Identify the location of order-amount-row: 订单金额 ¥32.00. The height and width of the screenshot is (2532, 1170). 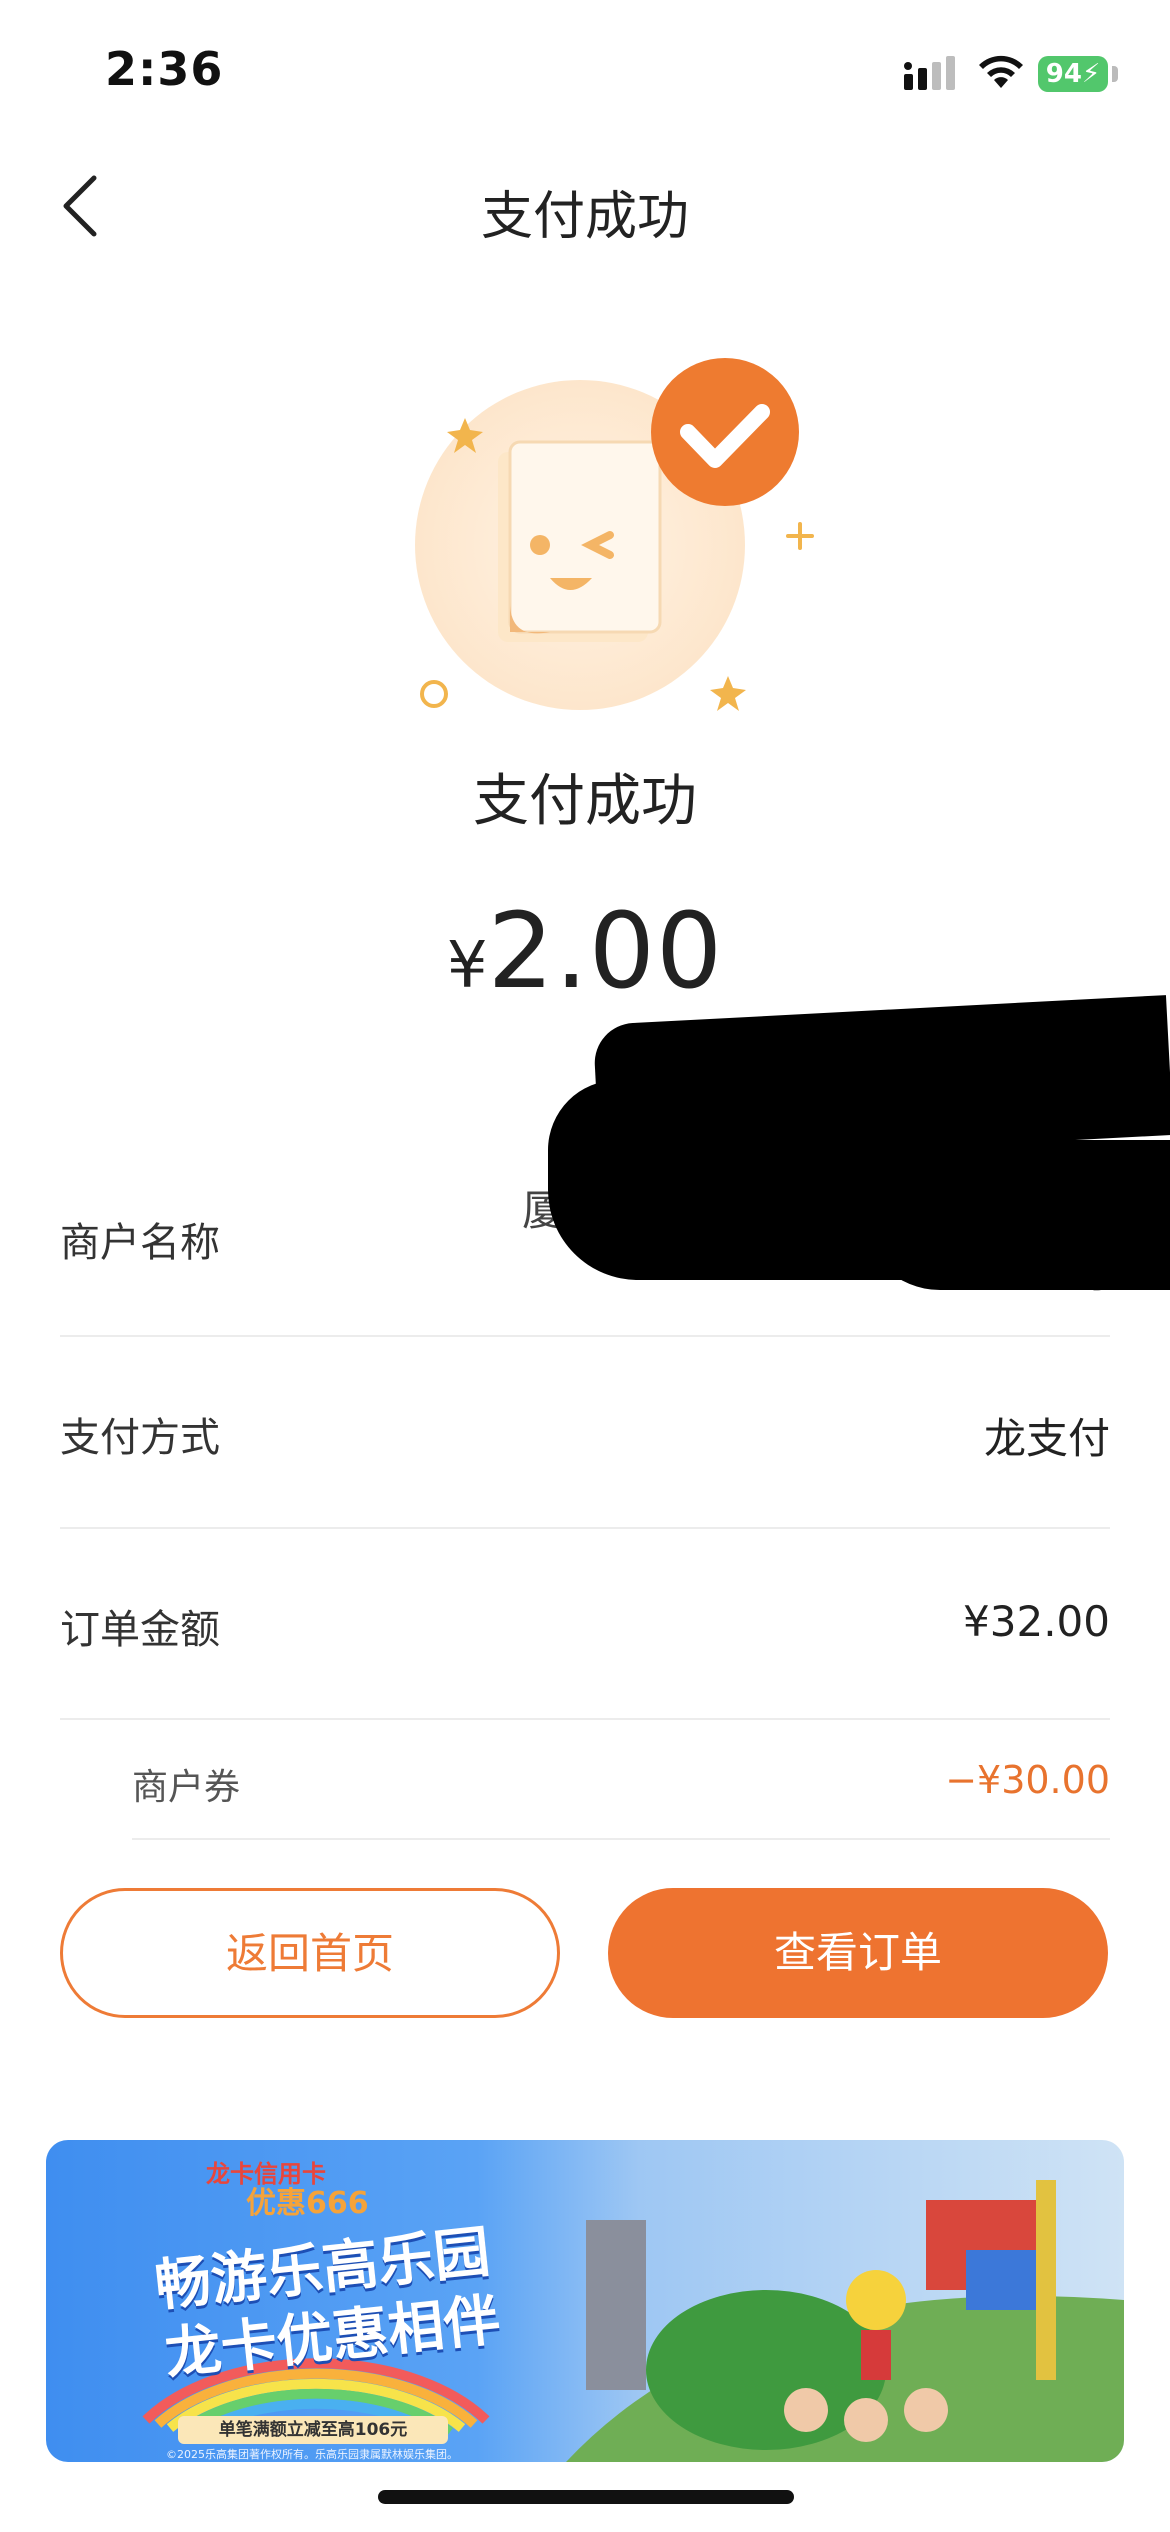
(585, 1627).